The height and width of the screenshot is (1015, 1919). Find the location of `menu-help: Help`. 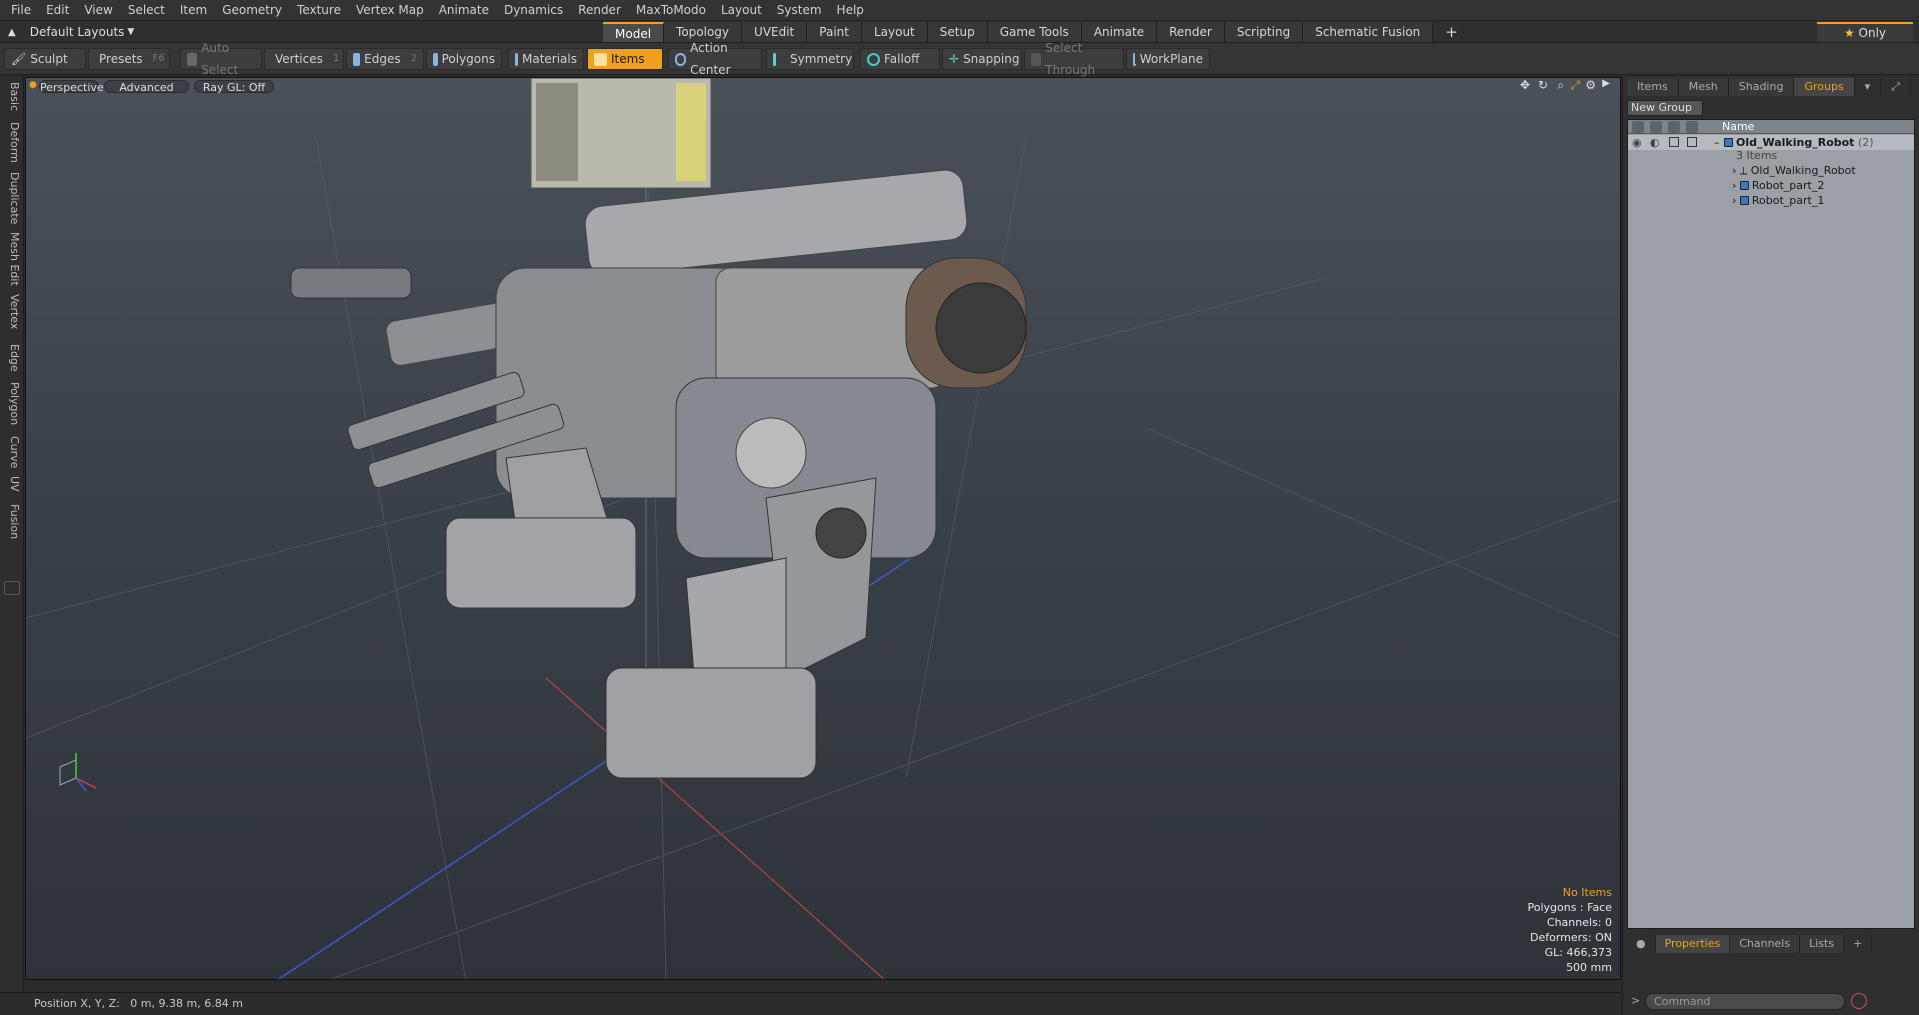

menu-help: Help is located at coordinates (853, 10).